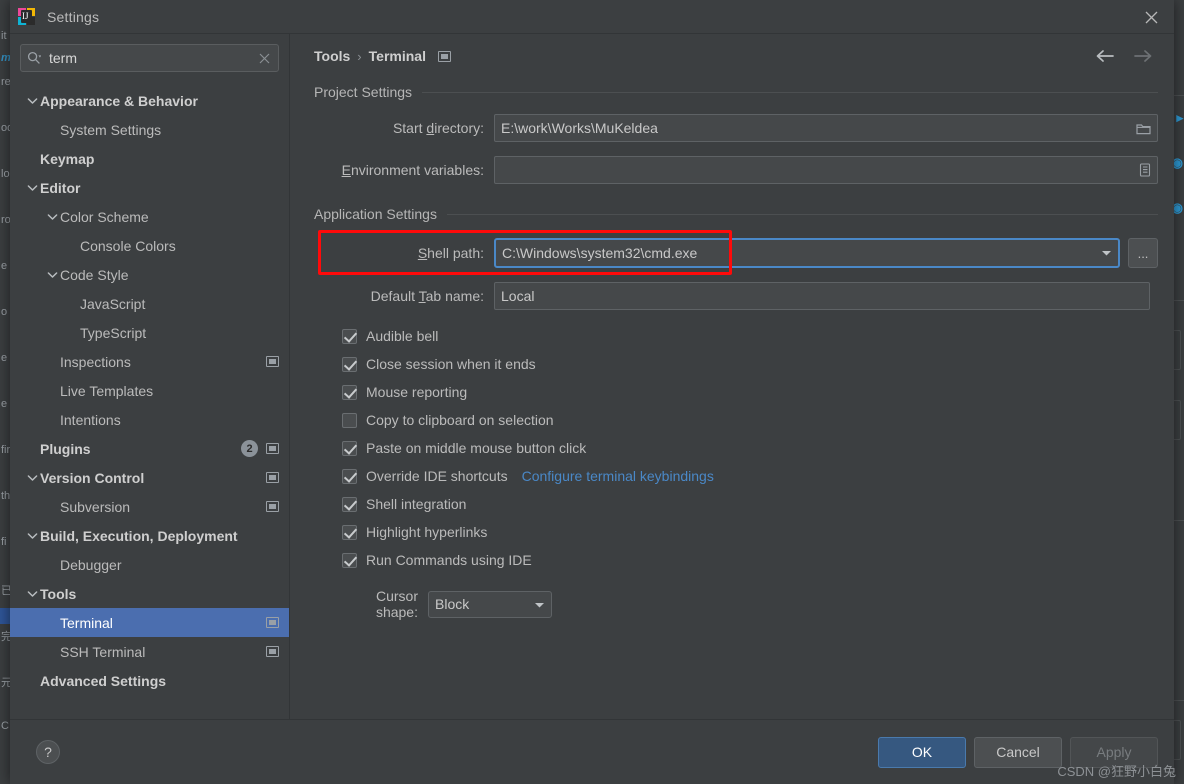  What do you see at coordinates (349, 504) in the screenshot?
I see `checkbox-shell-integration` at bounding box center [349, 504].